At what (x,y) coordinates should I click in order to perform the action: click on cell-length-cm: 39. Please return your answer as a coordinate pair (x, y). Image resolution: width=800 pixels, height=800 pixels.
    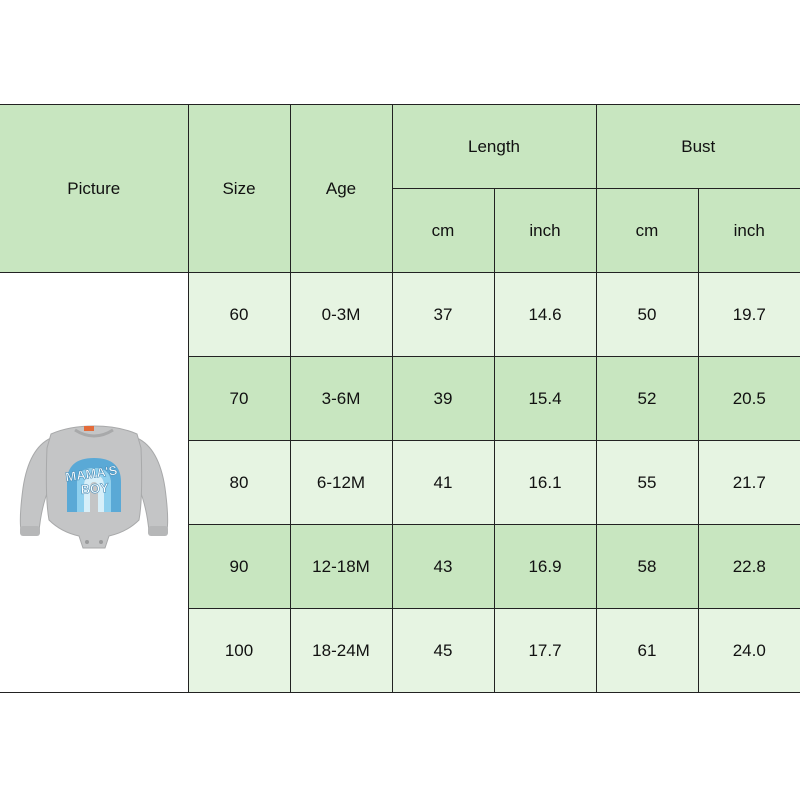
    Looking at the image, I should click on (443, 398).